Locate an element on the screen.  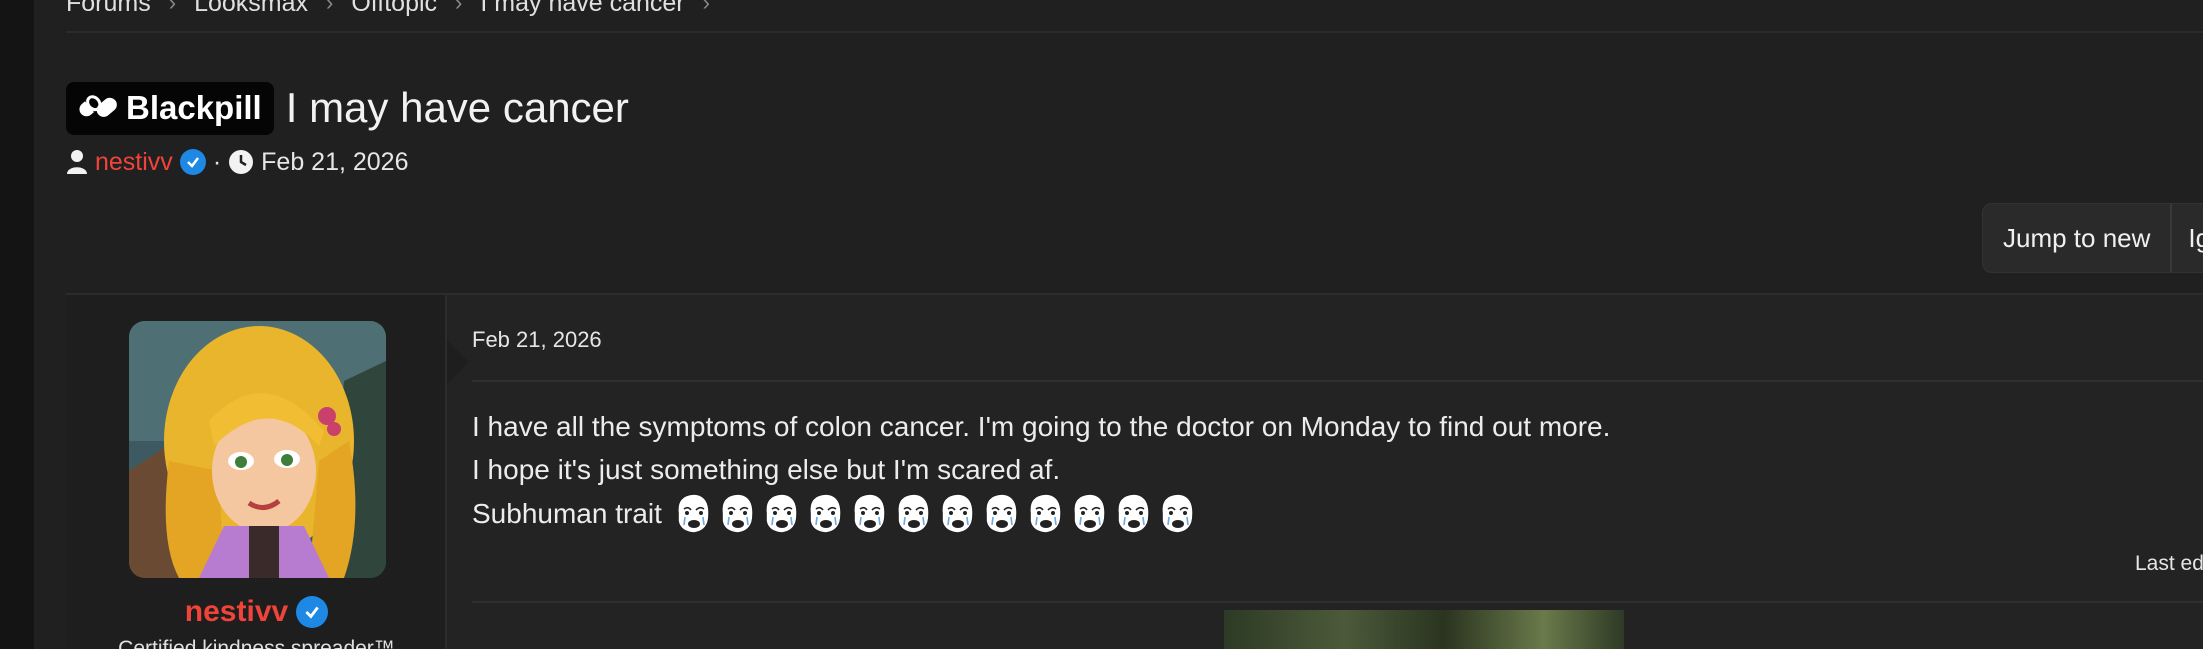
post-line-with-emoji: Subhuman trait is located at coordinates (1041, 513).